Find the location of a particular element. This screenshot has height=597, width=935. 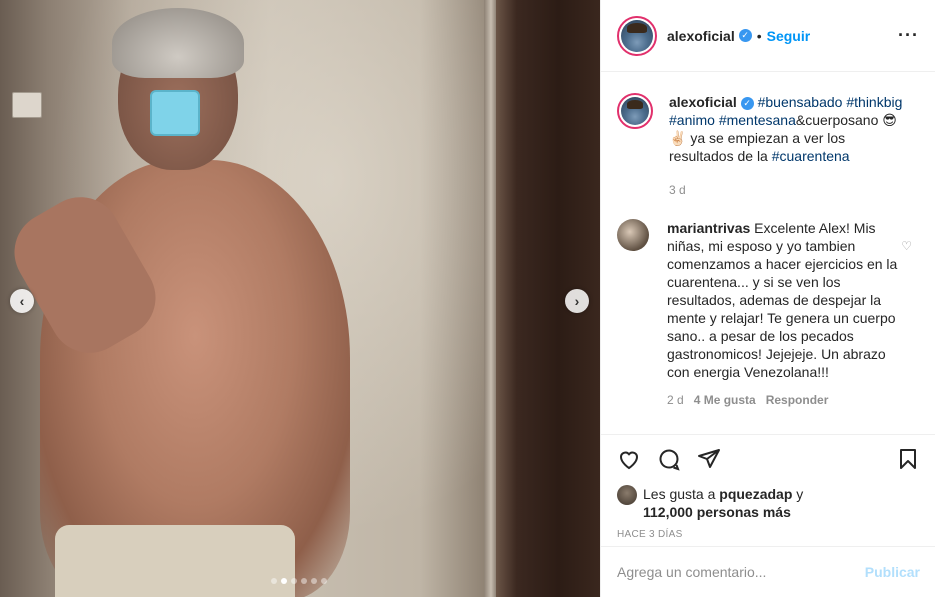

chevron-left-icon: ‹ is located at coordinates (22, 301).